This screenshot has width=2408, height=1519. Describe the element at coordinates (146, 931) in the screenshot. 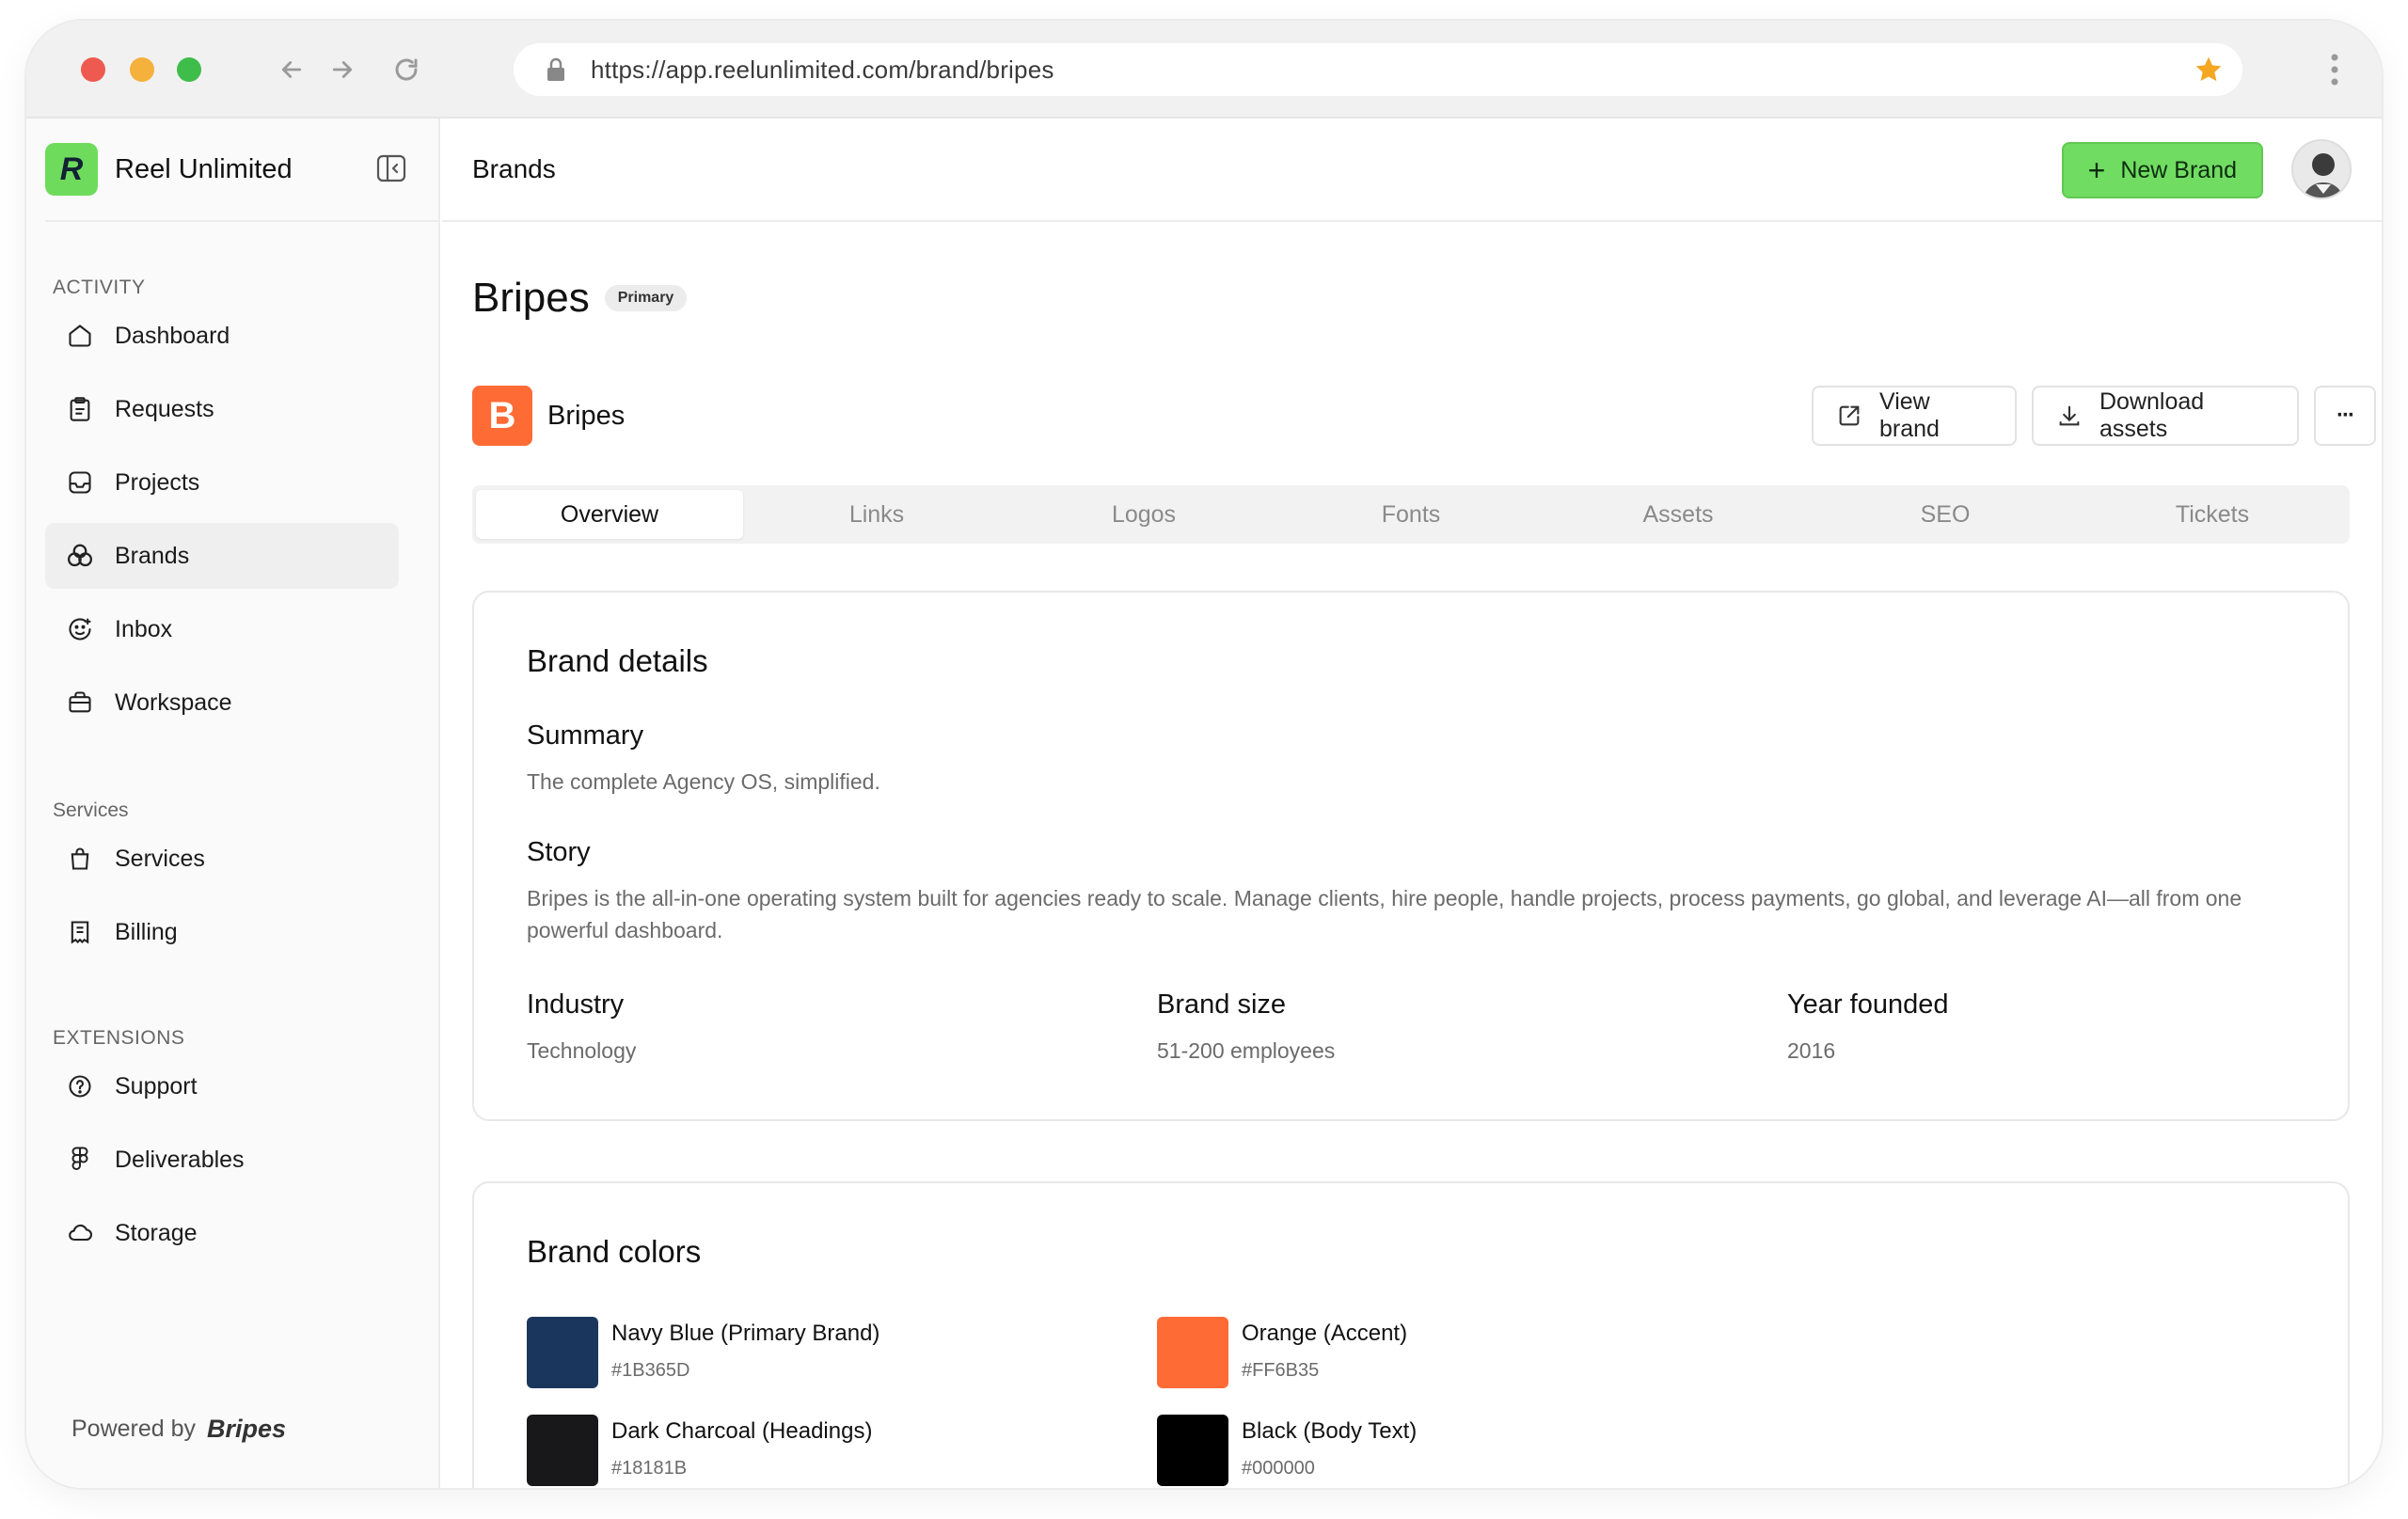

I see `sidebar-item-label: Billing` at that location.